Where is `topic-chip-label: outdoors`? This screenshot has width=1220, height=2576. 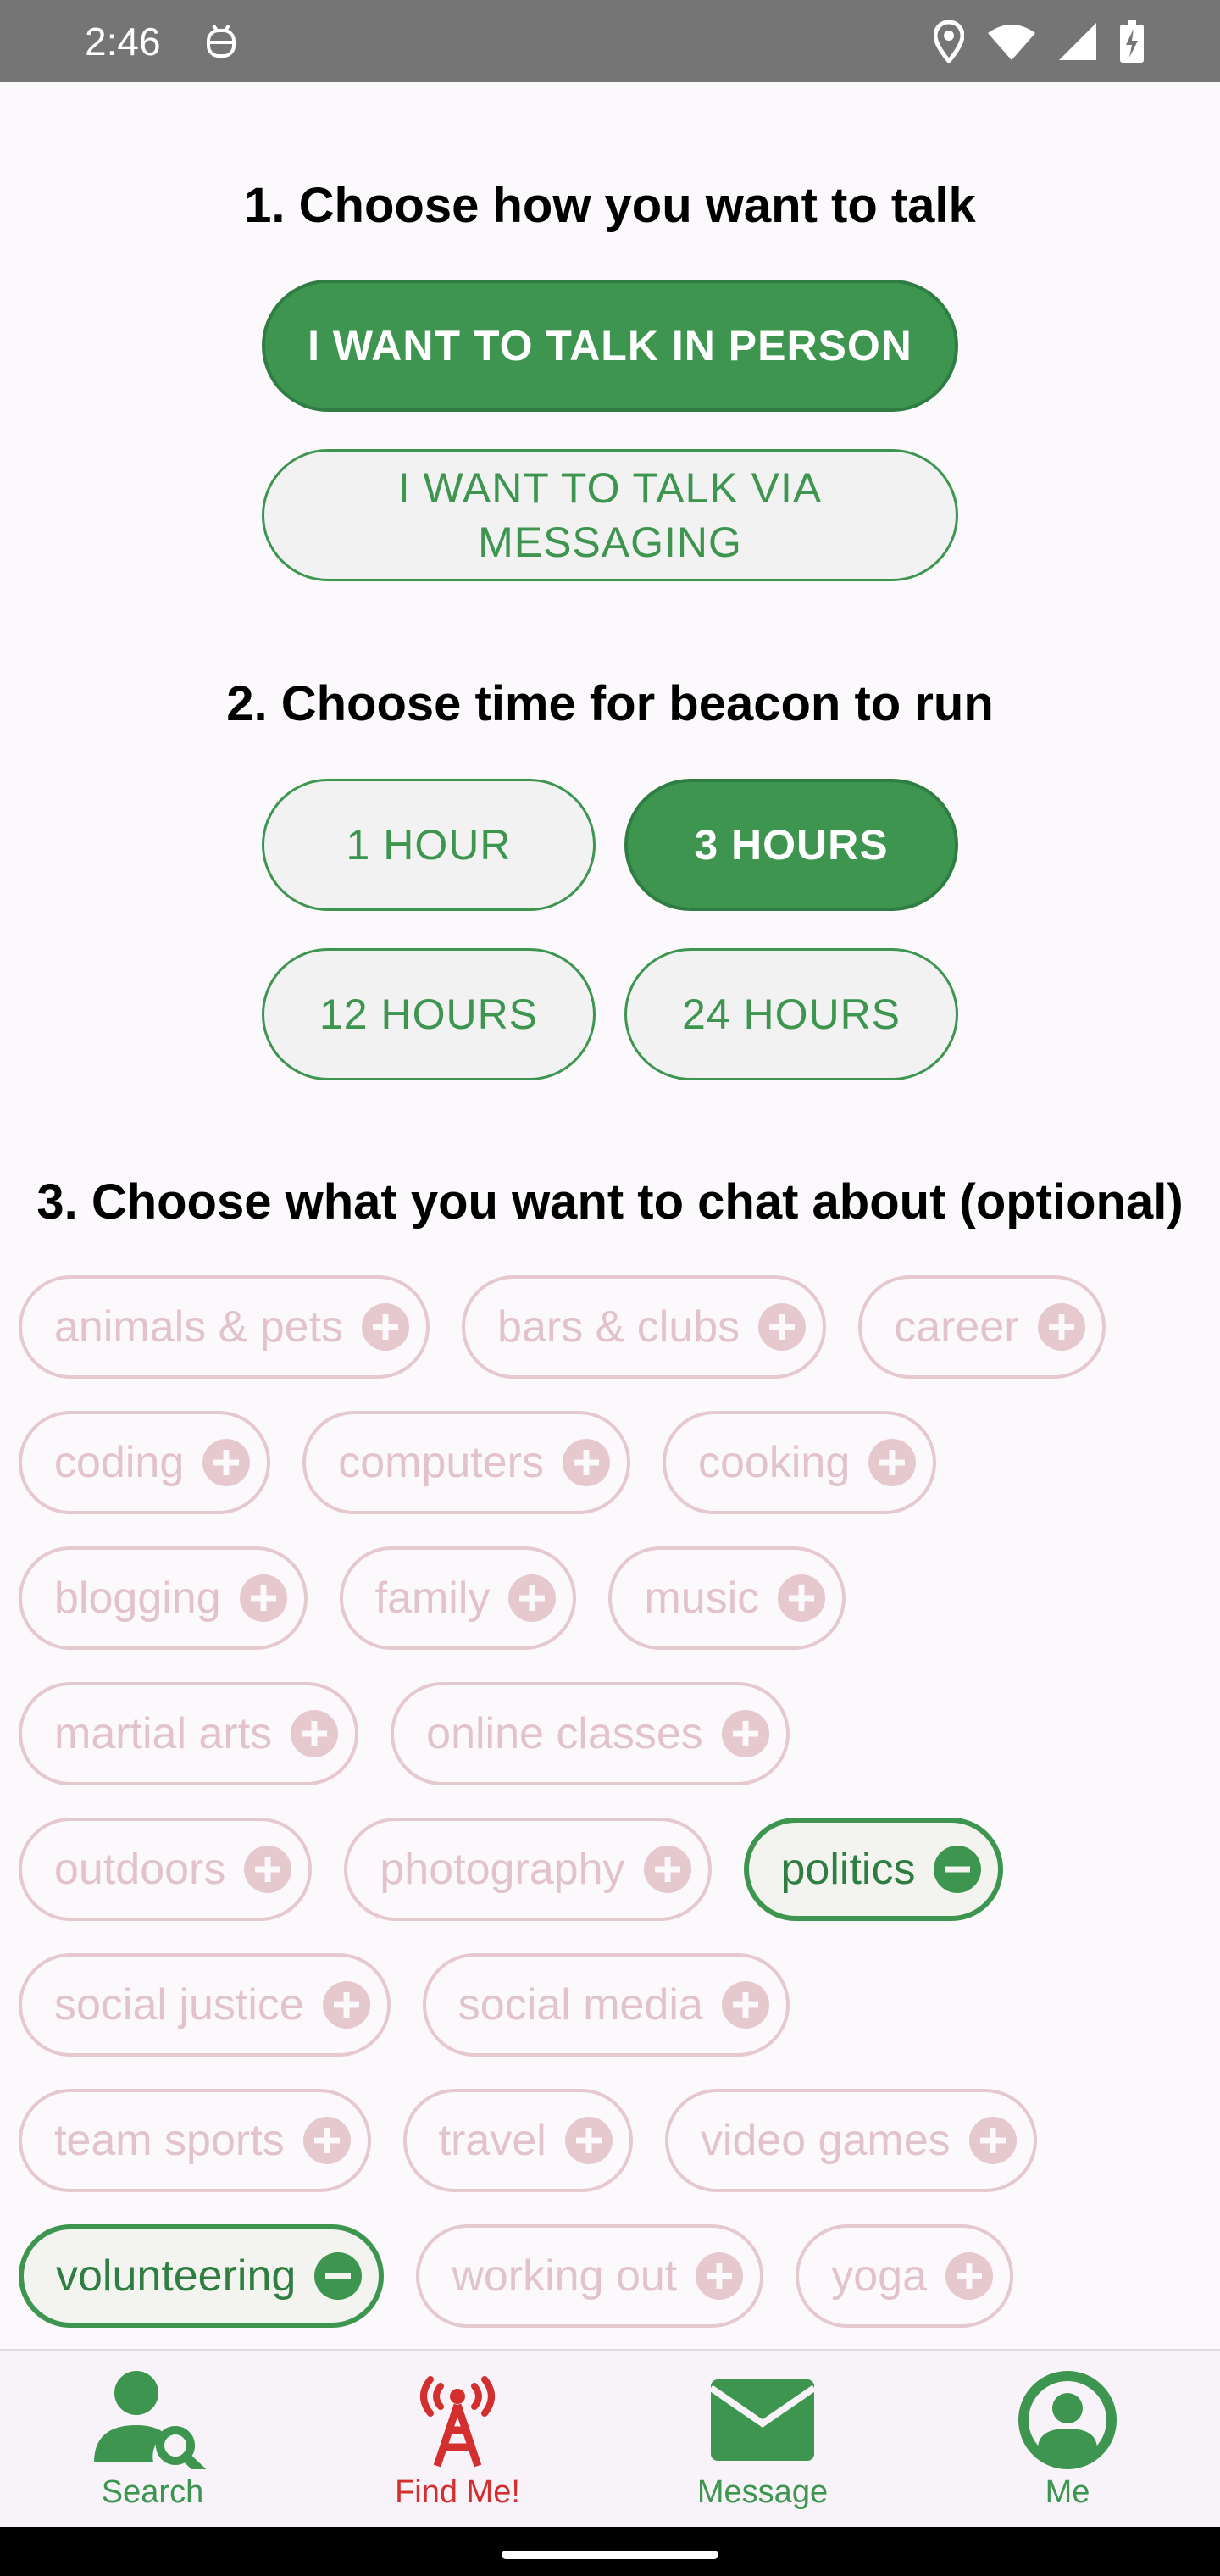
topic-chip-label: outdoors is located at coordinates (140, 1869).